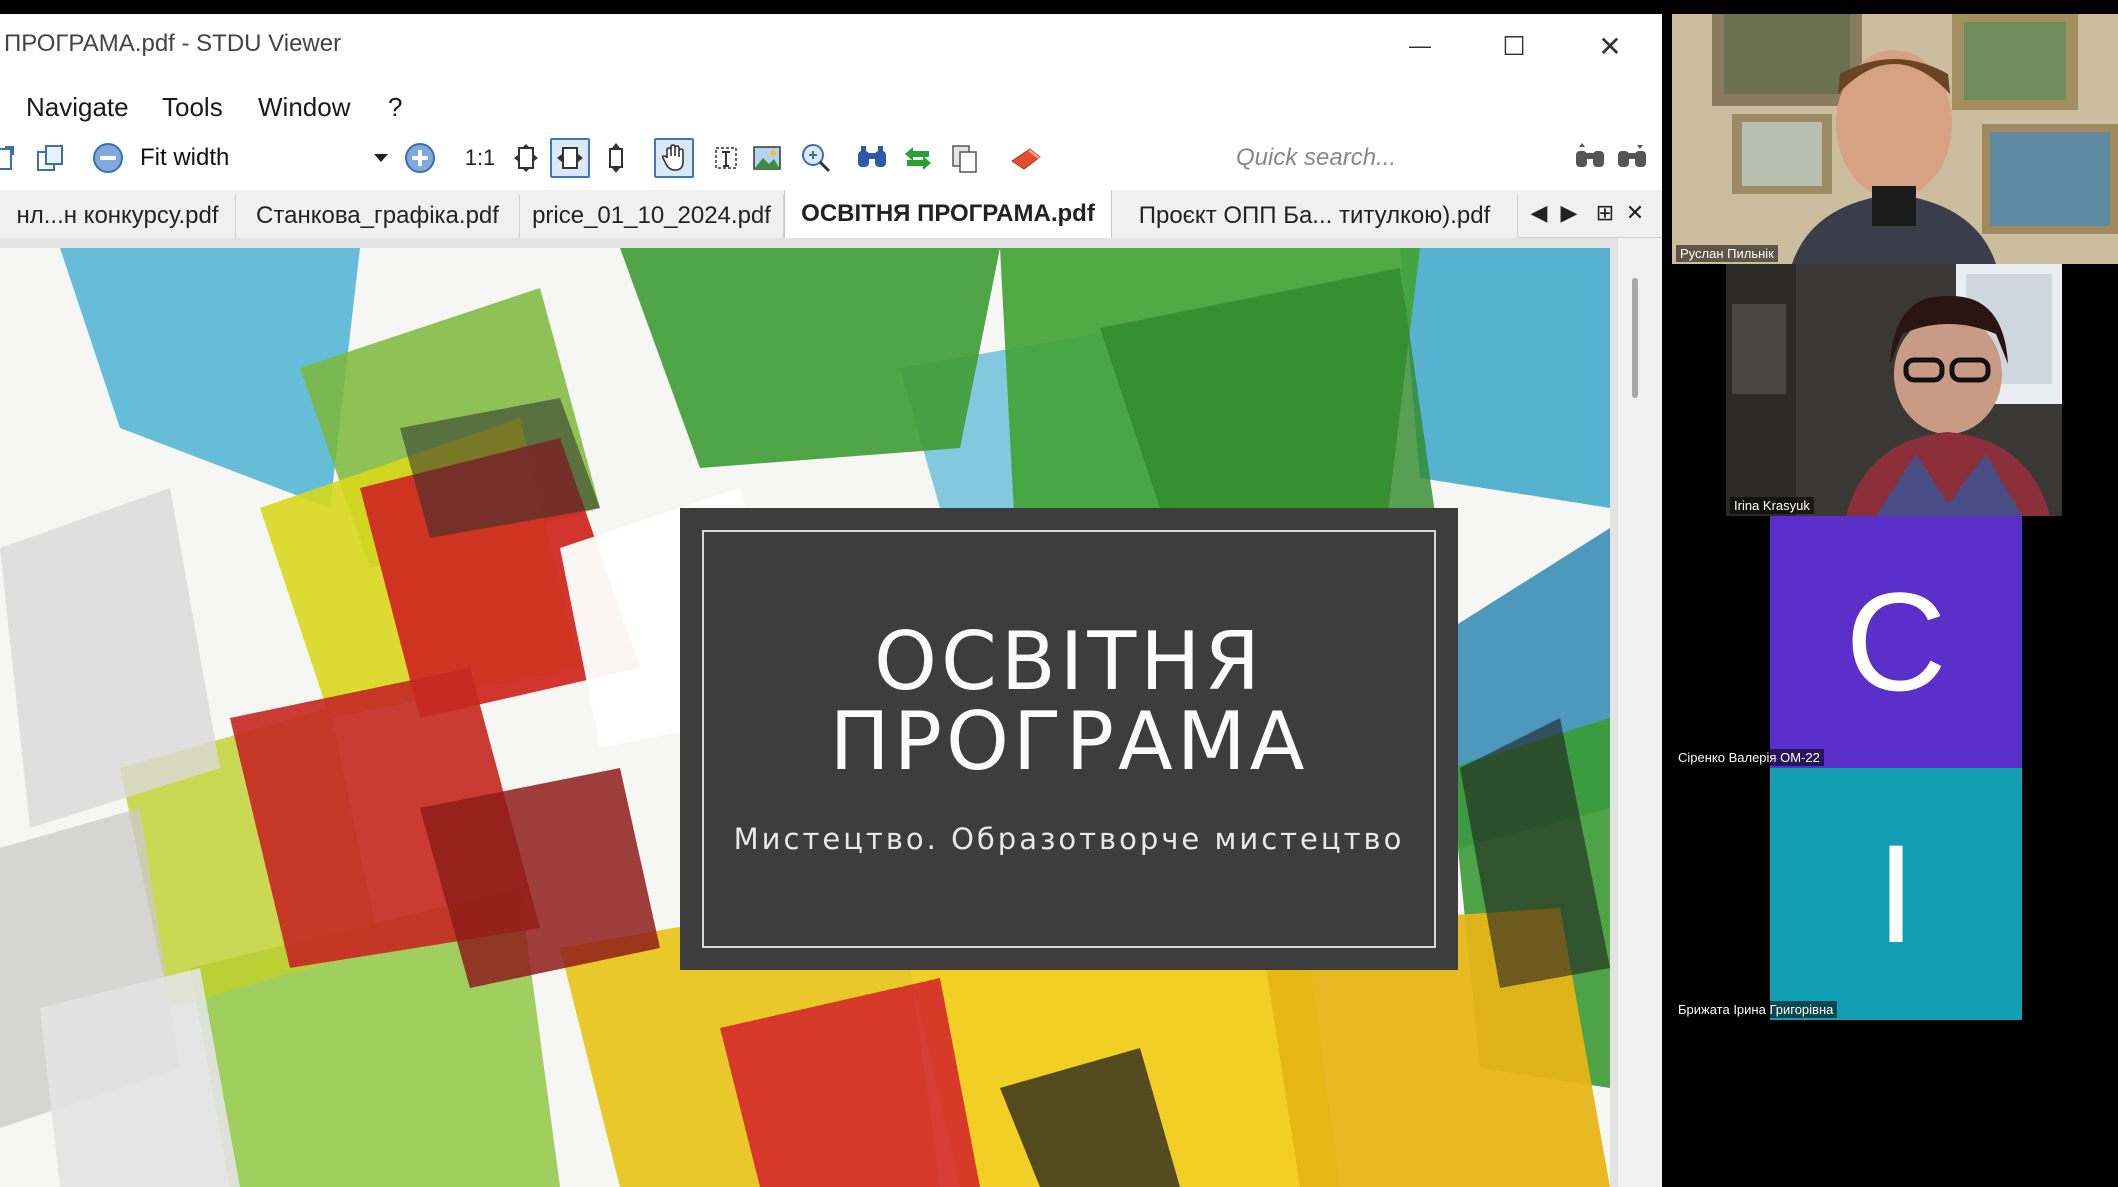 The height and width of the screenshot is (1187, 2118). What do you see at coordinates (1387, 158) in the screenshot?
I see `quick-search-input` at bounding box center [1387, 158].